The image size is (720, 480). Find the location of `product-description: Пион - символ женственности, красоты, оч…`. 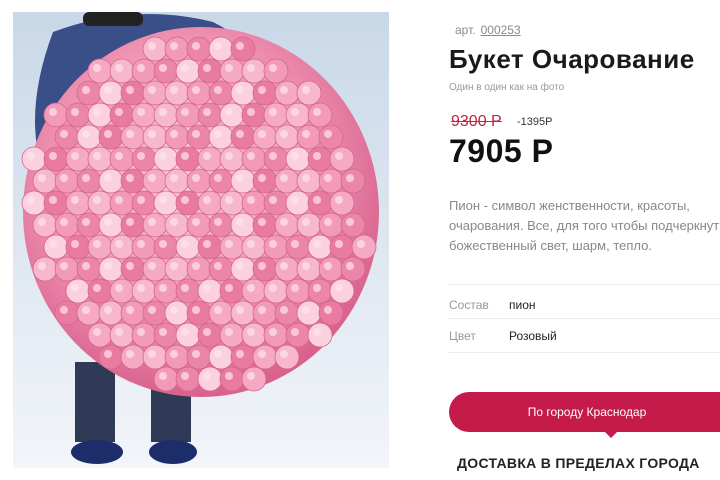

product-description: Пион - символ женственности, красоты, оч… is located at coordinates (584, 225).